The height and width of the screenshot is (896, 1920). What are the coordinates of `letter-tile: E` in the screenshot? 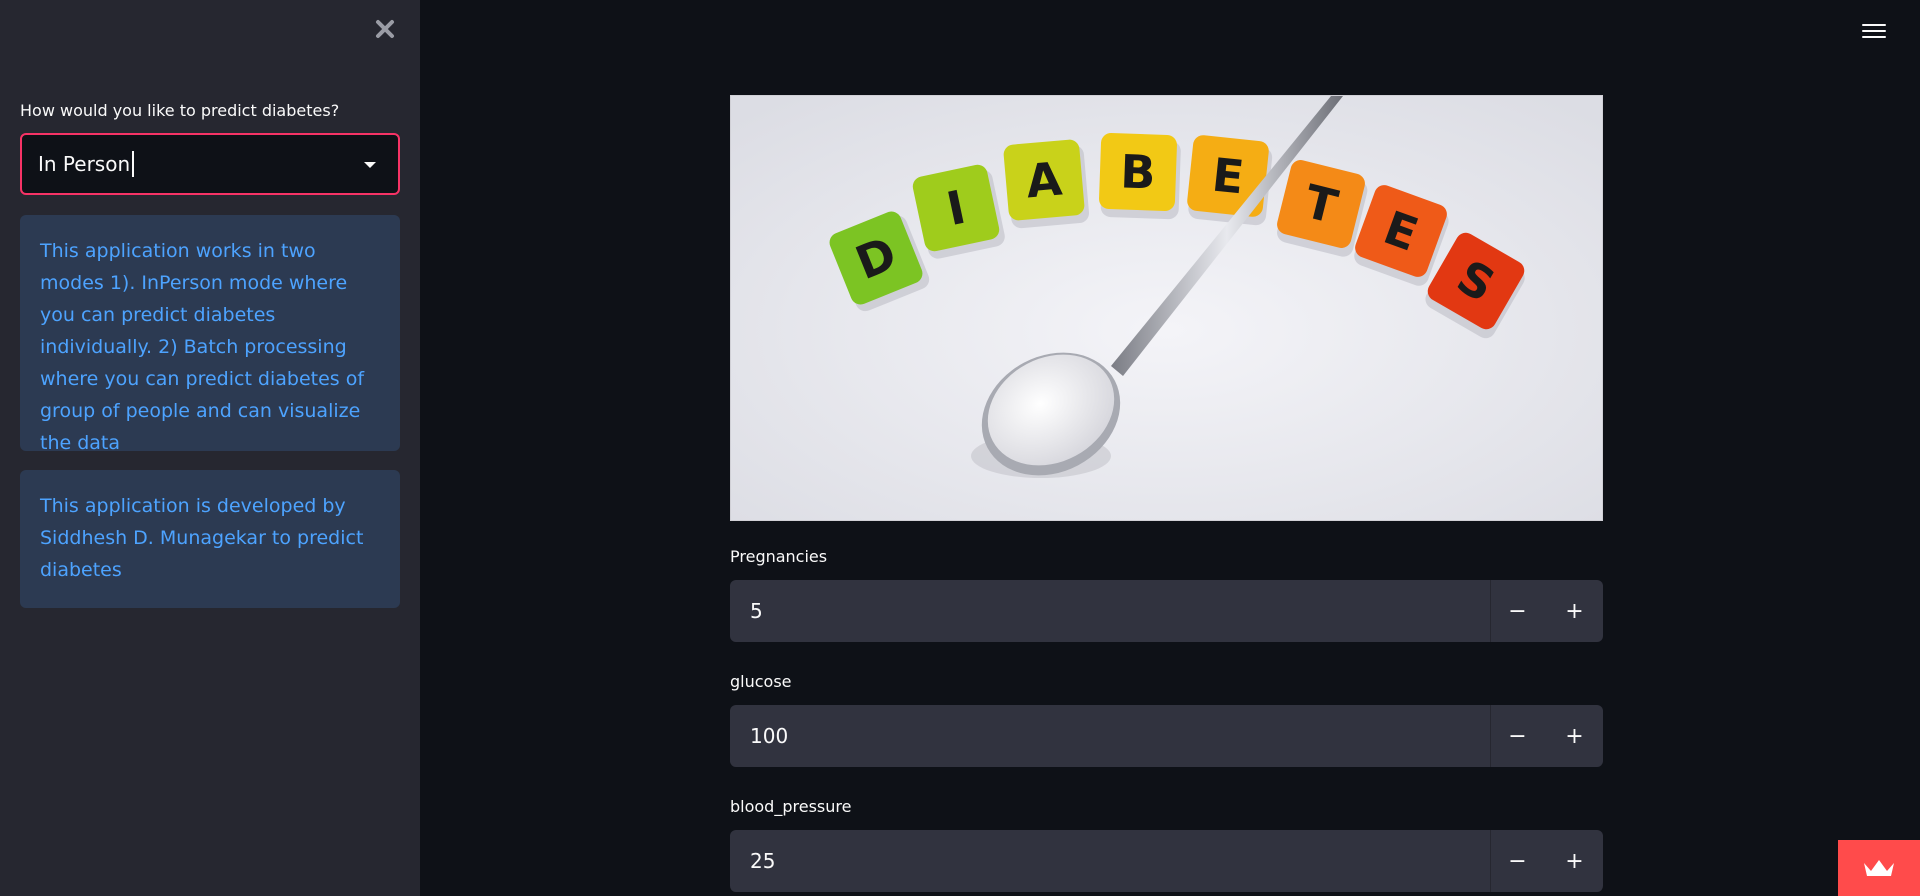 It's located at (1230, 180).